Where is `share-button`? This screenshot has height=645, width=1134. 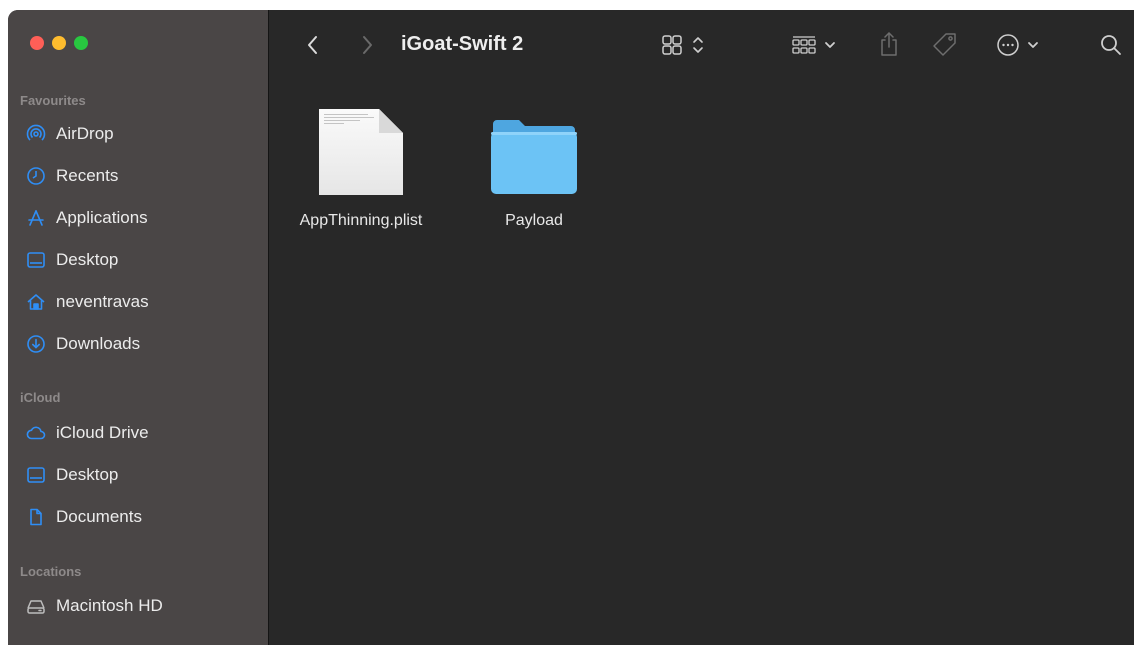
share-button is located at coordinates (889, 44).